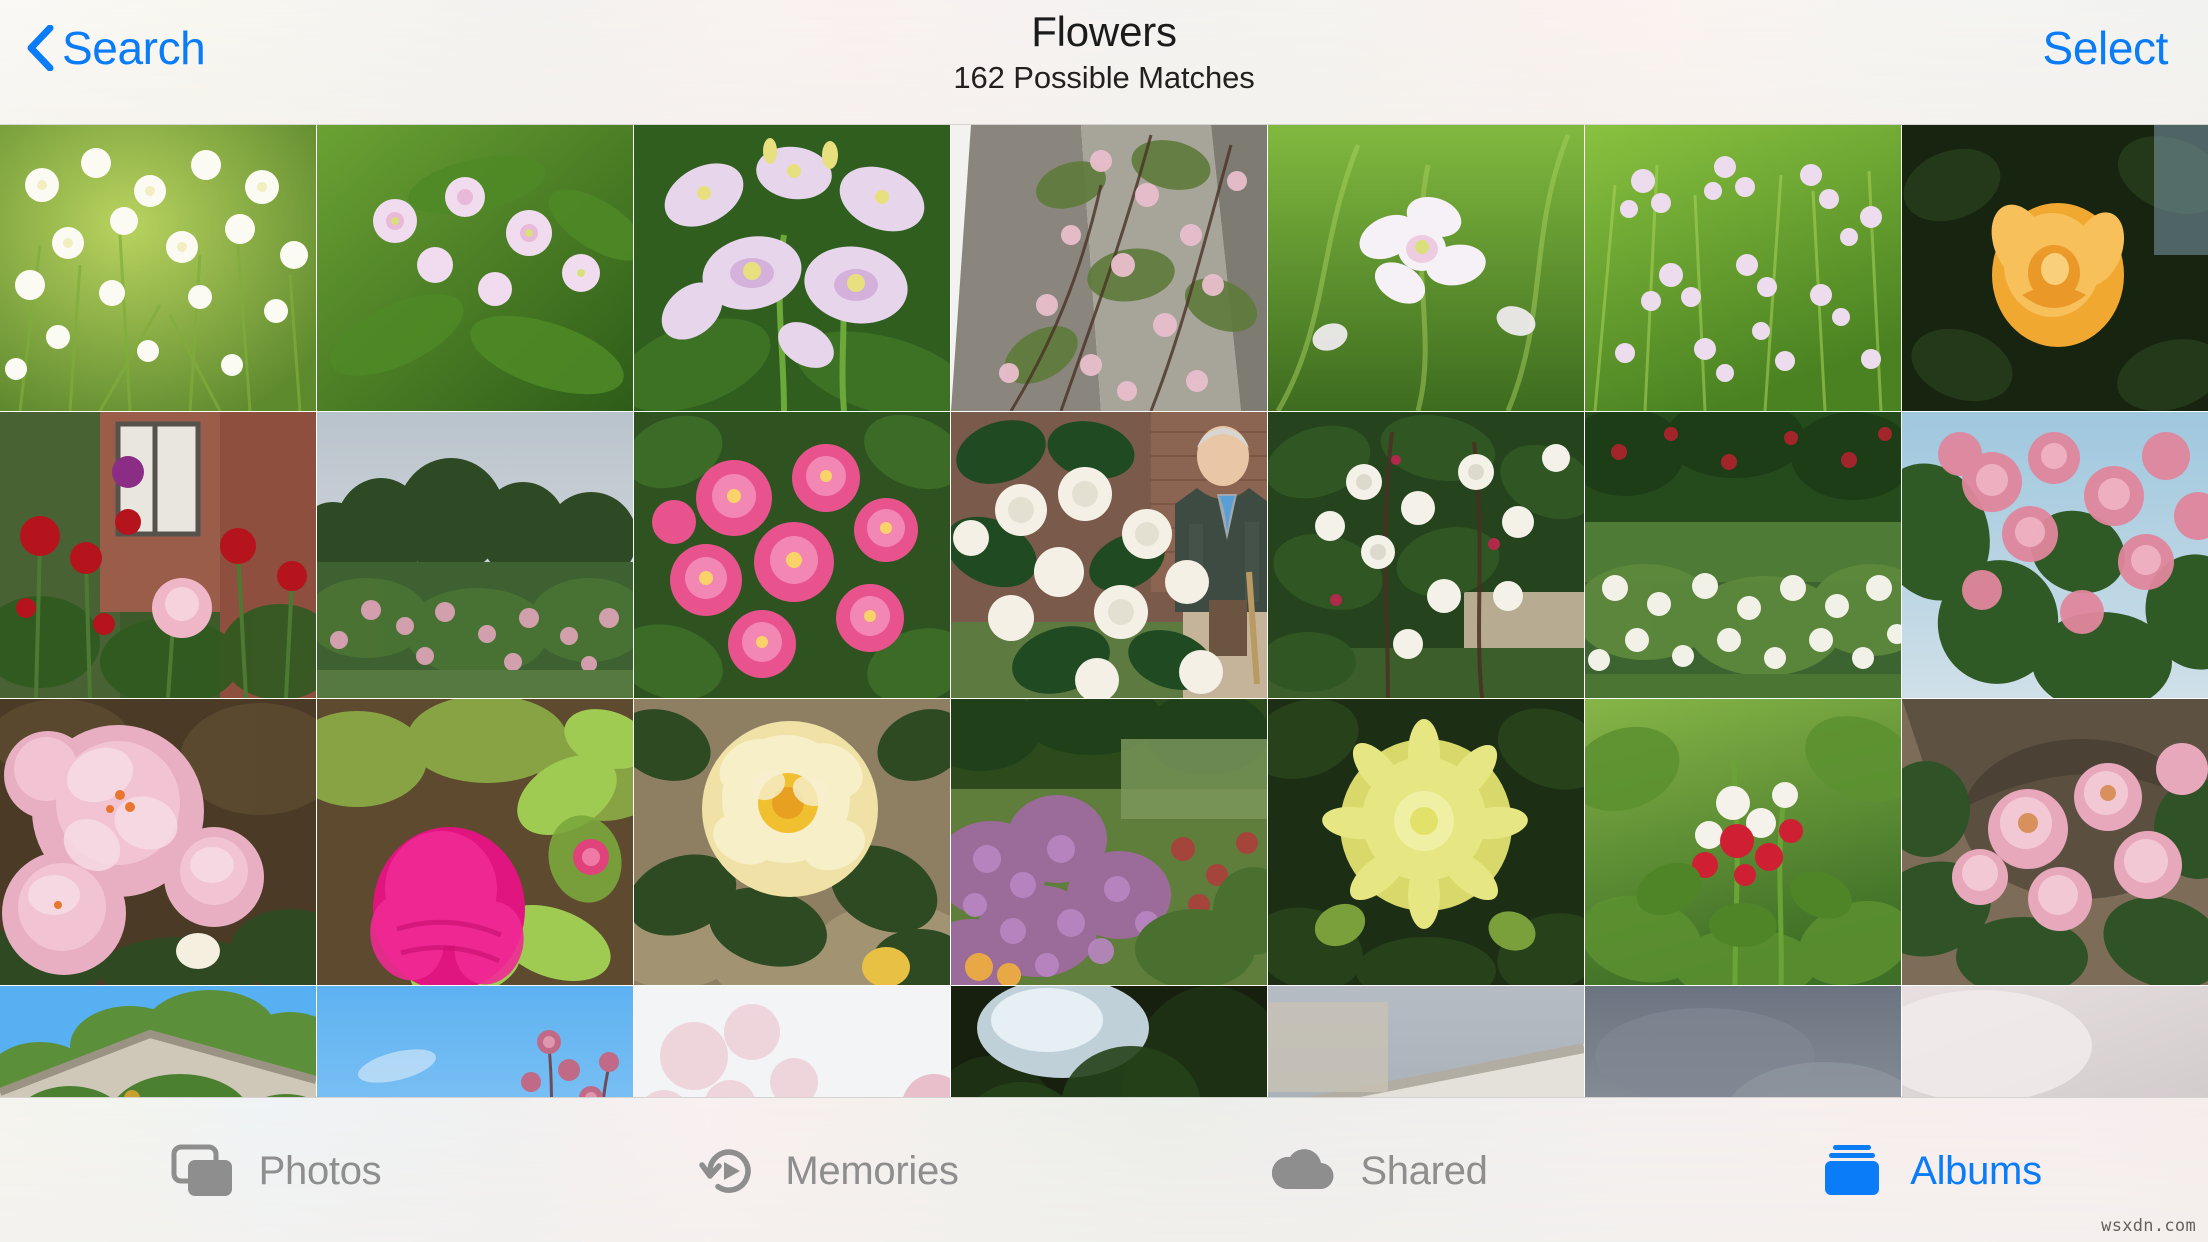  I want to click on page-subtitle: 162 Possible Matches, so click(1104, 78).